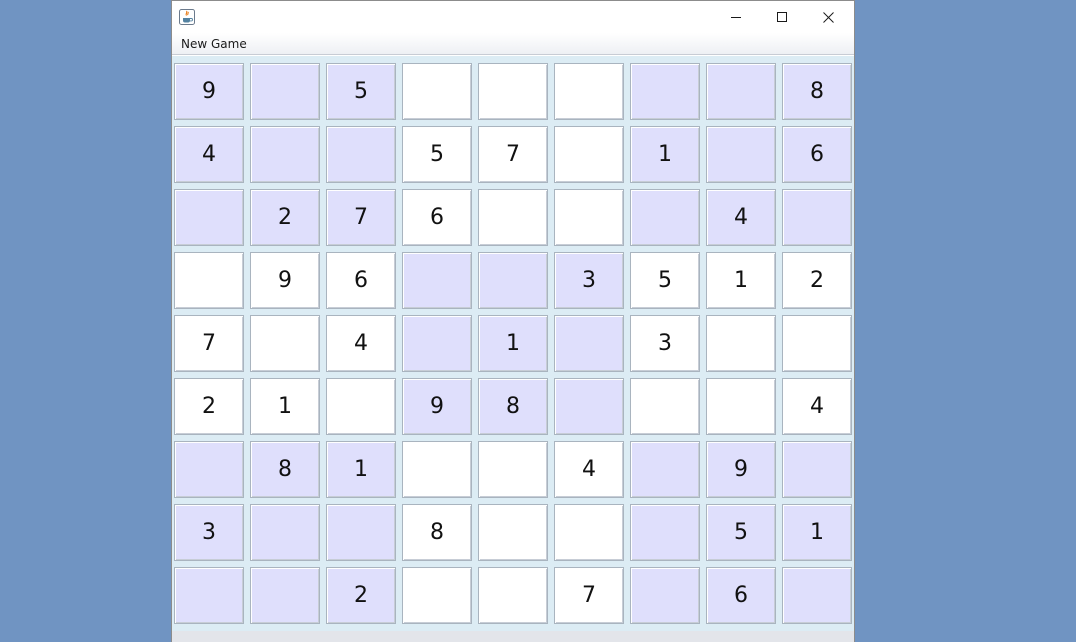  Describe the element at coordinates (513, 17) in the screenshot. I see `title-bar` at that location.